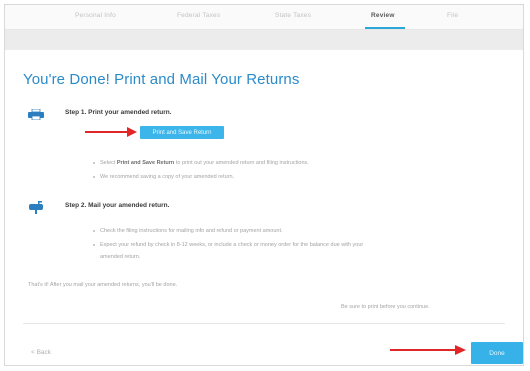  I want to click on step2-bullet-continuation: amended return., so click(120, 257).